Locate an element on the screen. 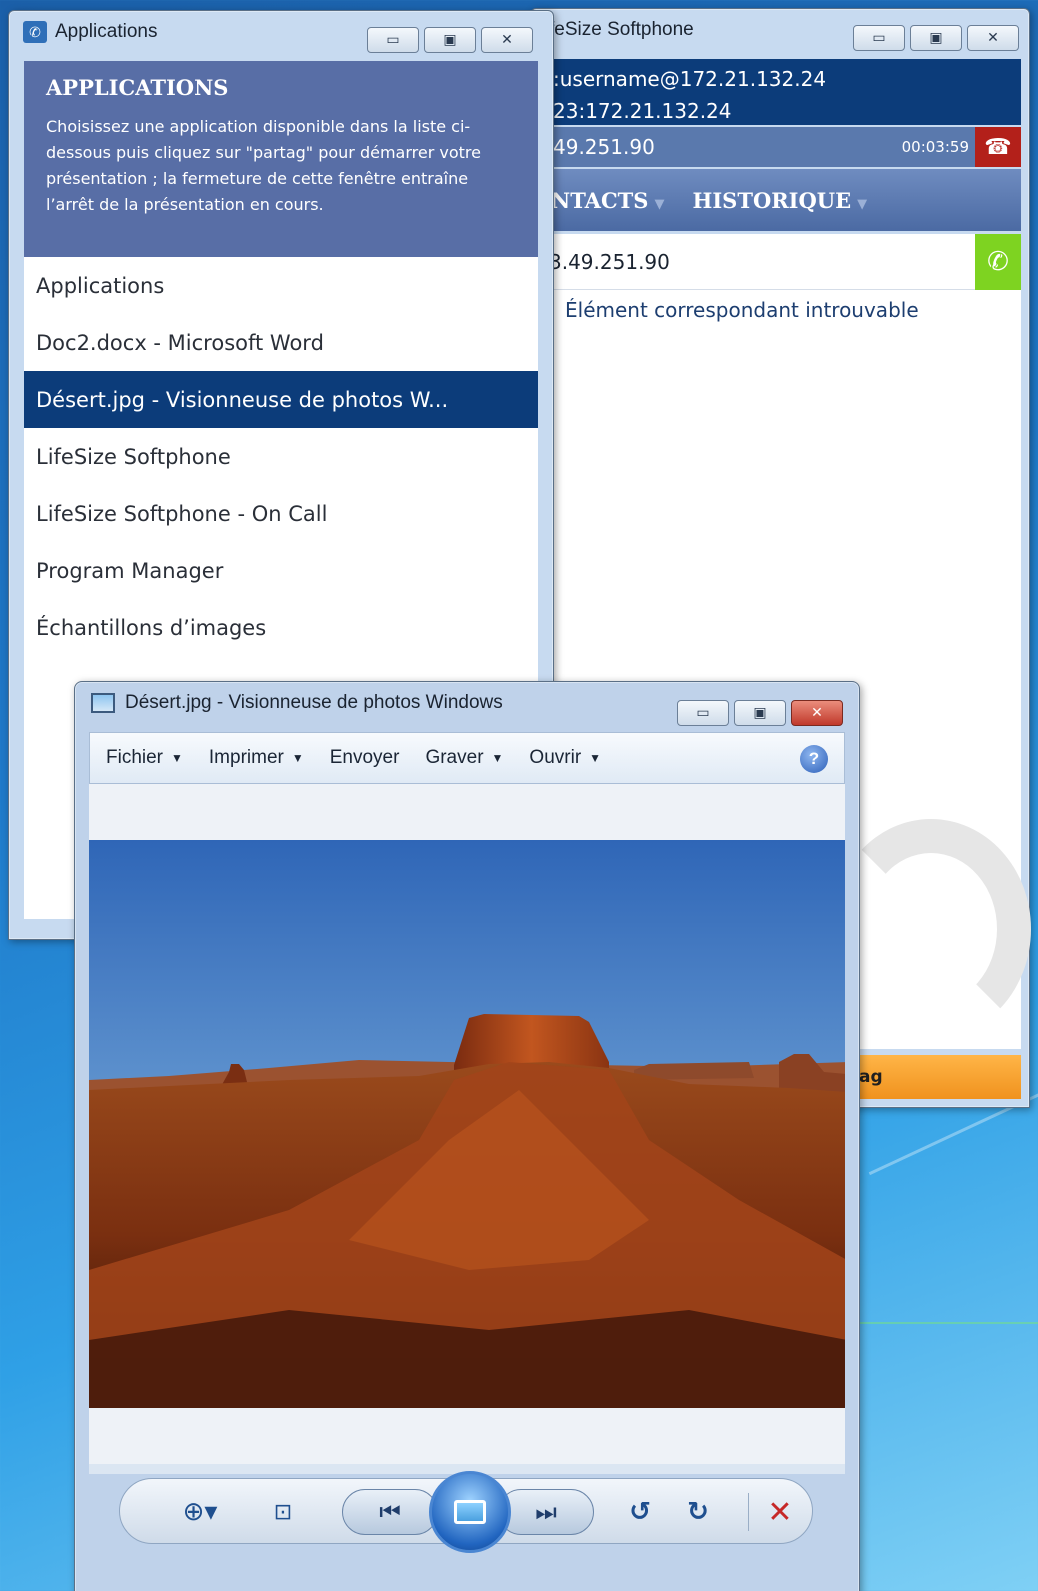 Image resolution: width=1038 pixels, height=1591 pixels. call-address: 49.251.90 is located at coordinates (604, 147).